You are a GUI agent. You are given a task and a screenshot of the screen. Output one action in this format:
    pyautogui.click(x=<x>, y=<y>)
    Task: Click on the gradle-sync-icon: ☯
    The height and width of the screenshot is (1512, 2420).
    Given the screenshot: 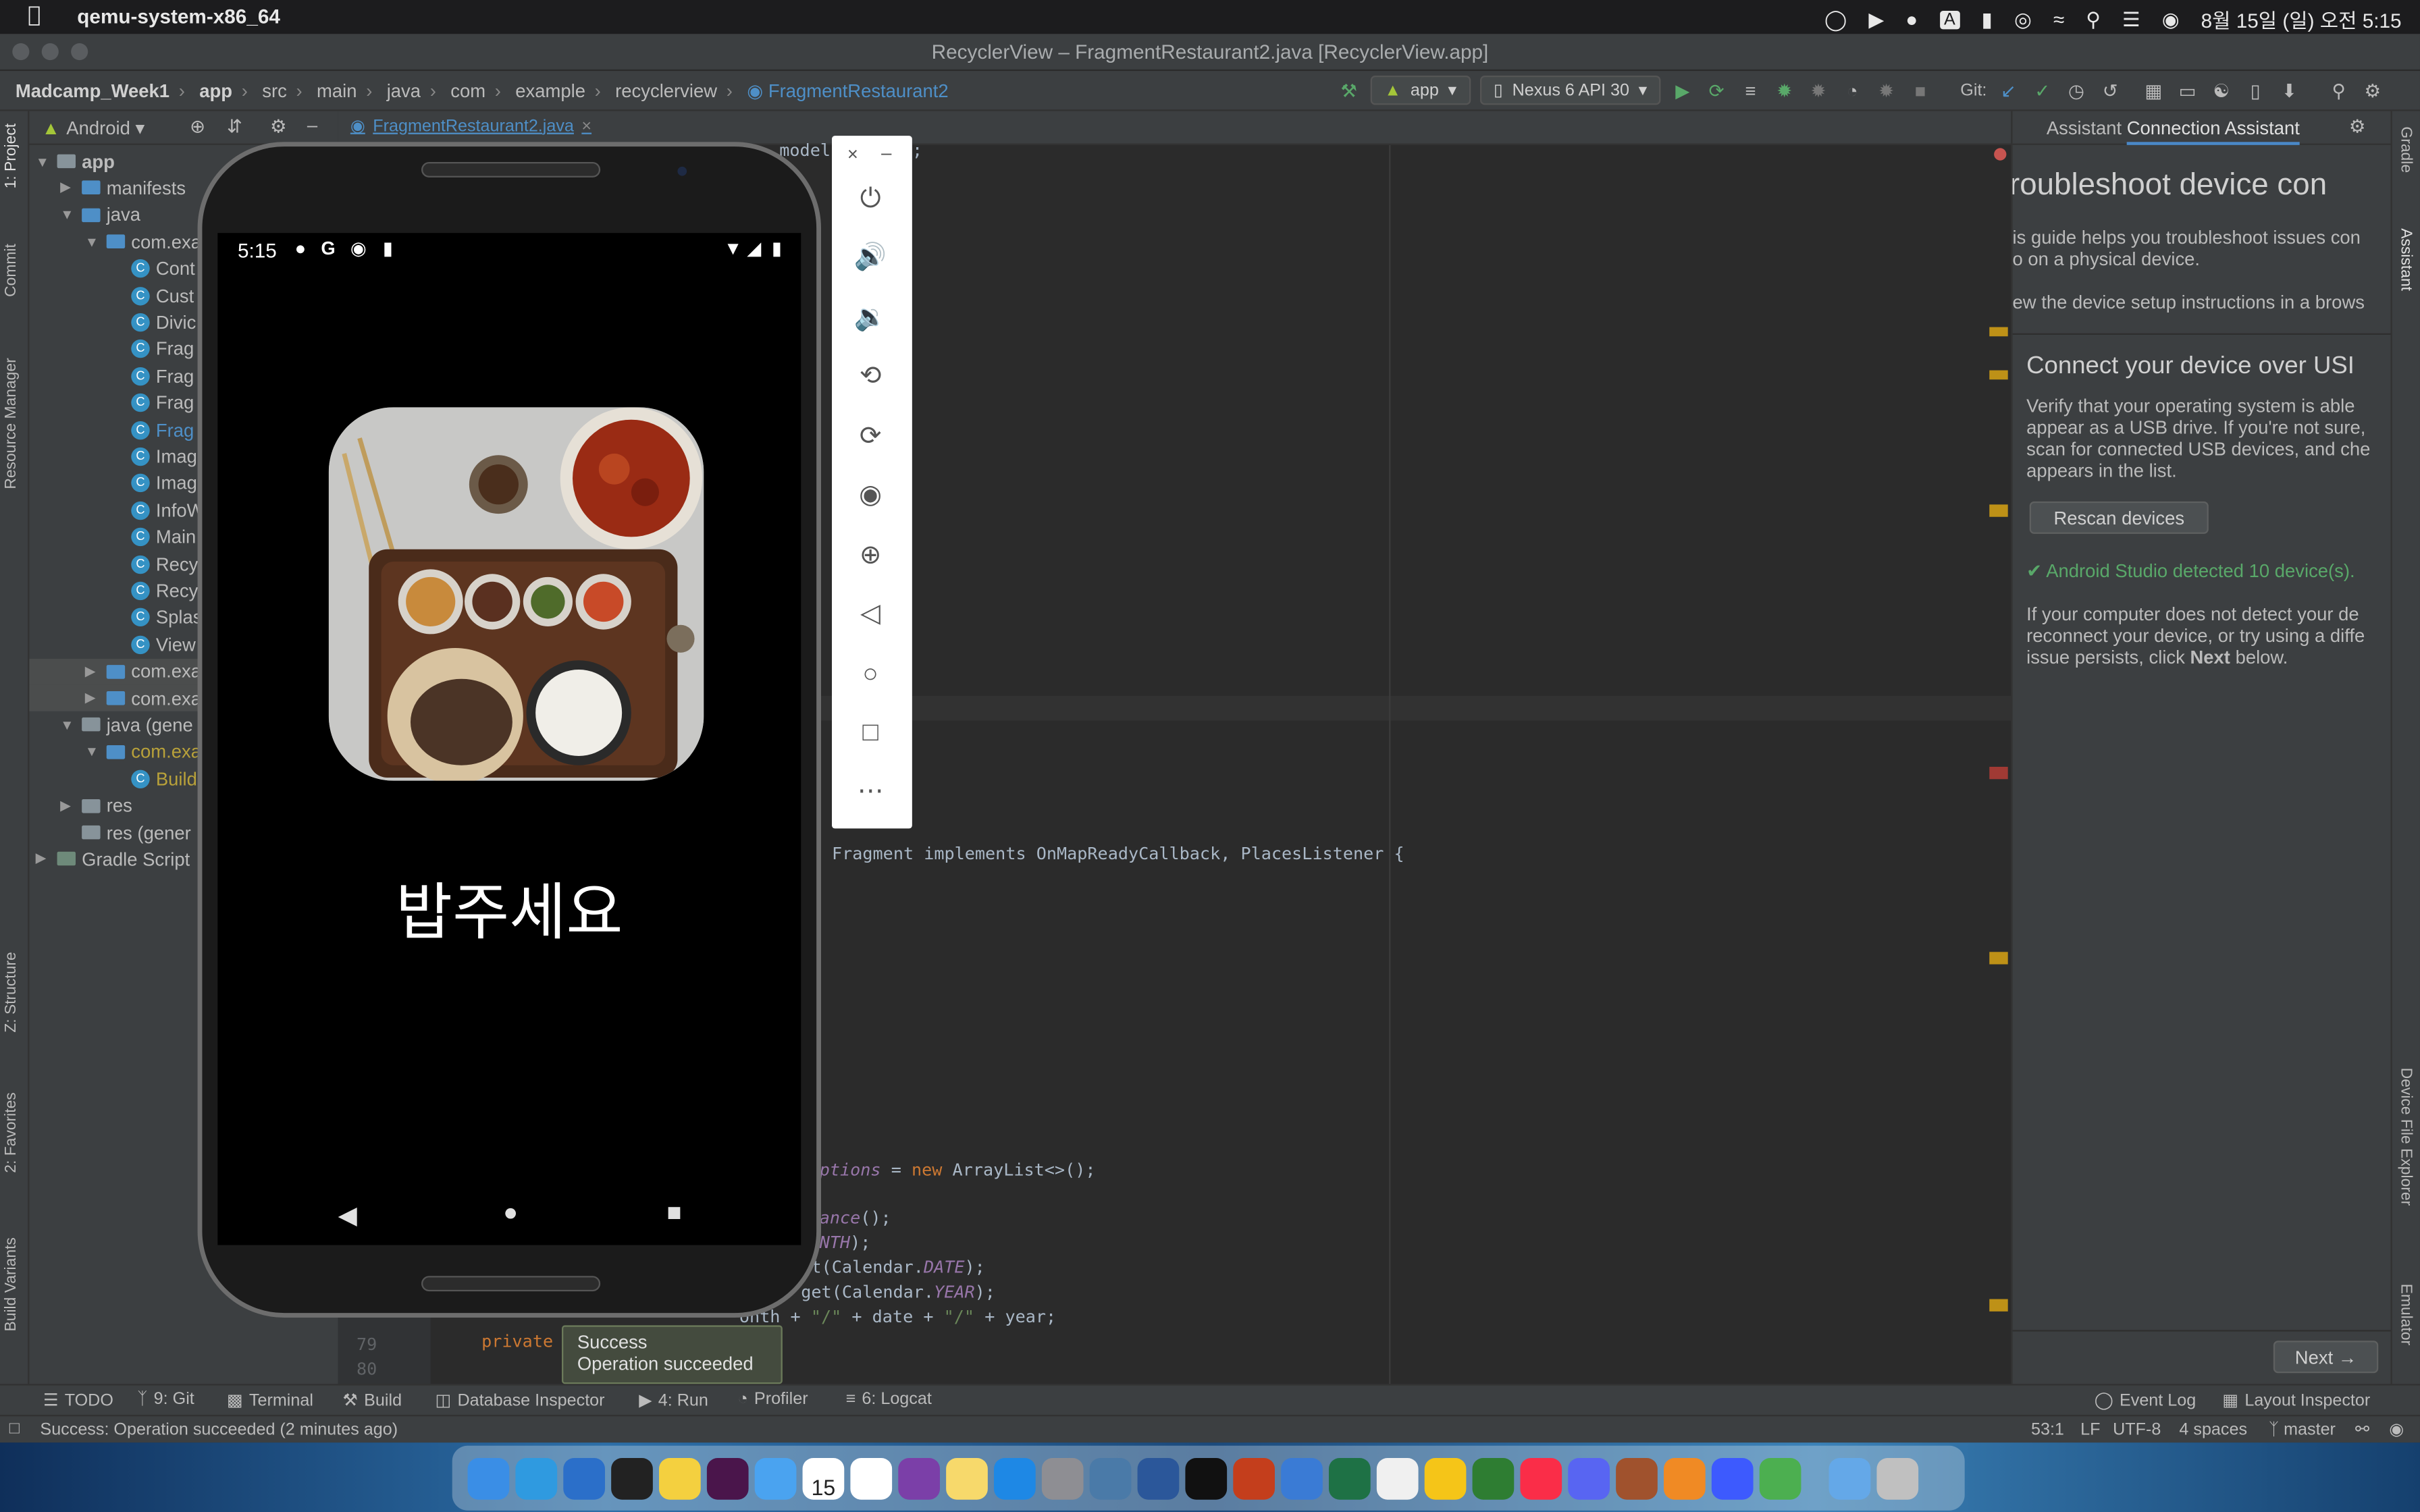 What is the action you would take?
    pyautogui.click(x=2221, y=91)
    